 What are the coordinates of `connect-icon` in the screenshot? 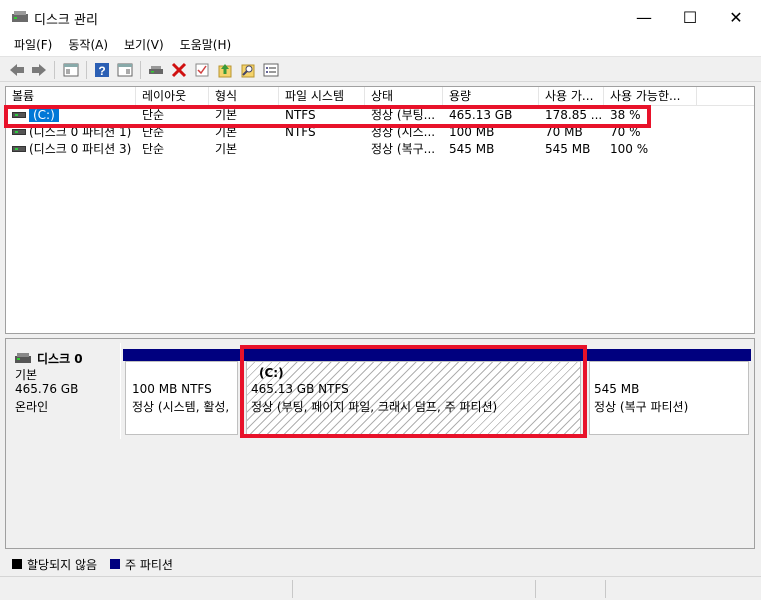 It's located at (156, 70).